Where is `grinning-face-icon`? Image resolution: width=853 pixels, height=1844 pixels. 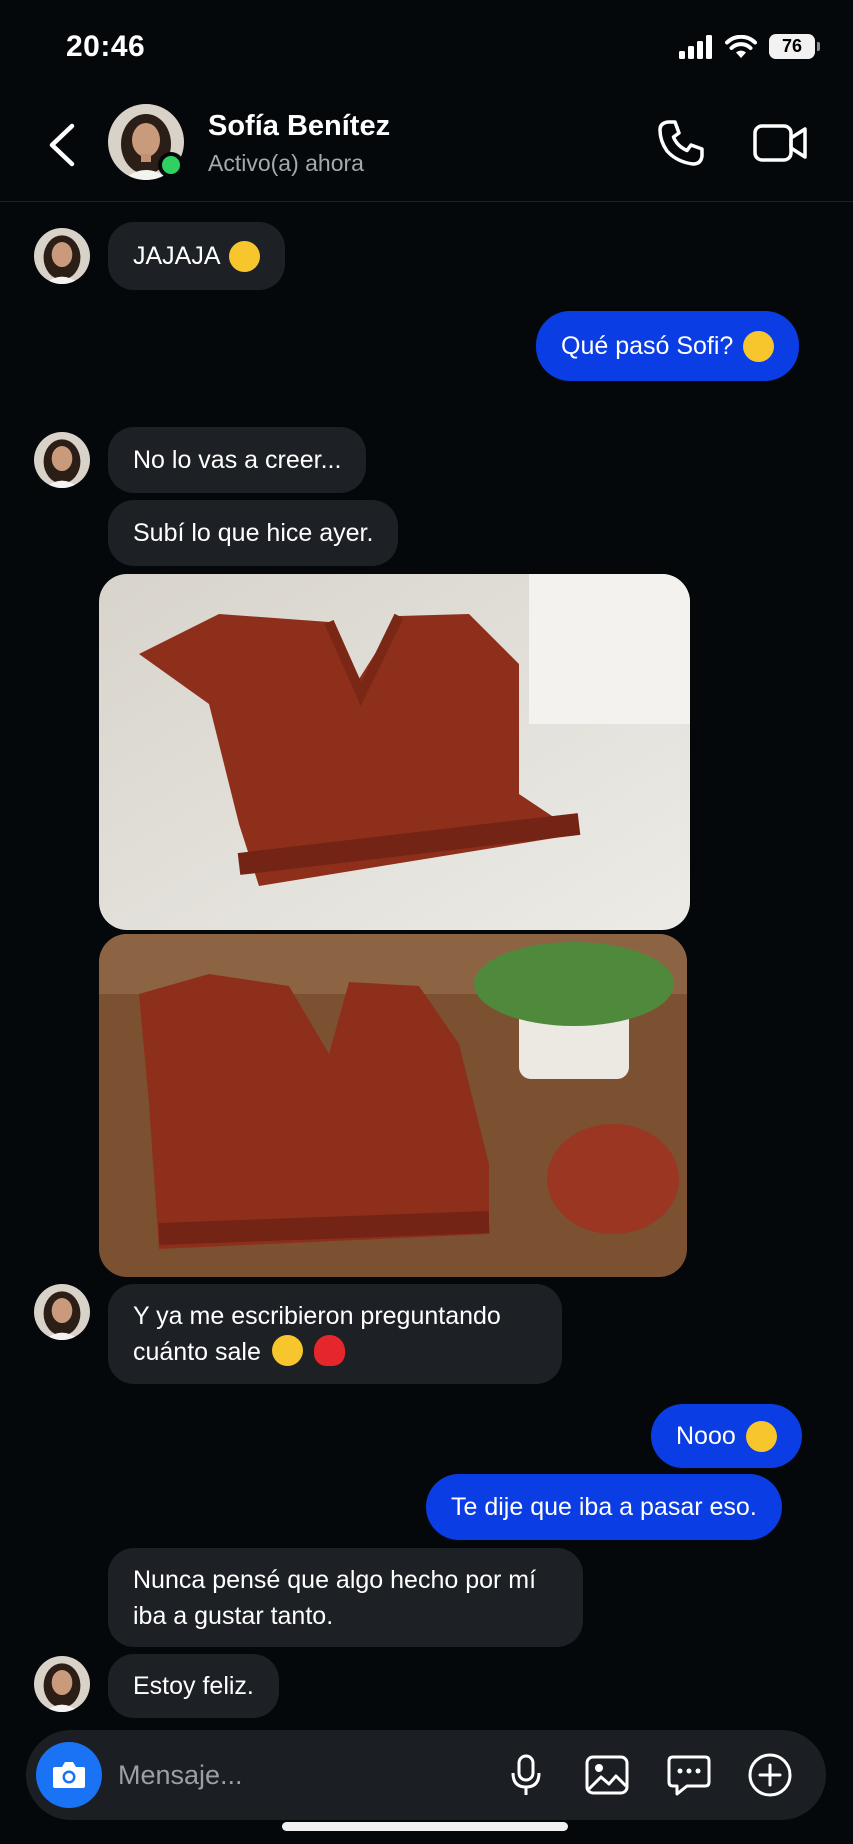 grinning-face-icon is located at coordinates (759, 346).